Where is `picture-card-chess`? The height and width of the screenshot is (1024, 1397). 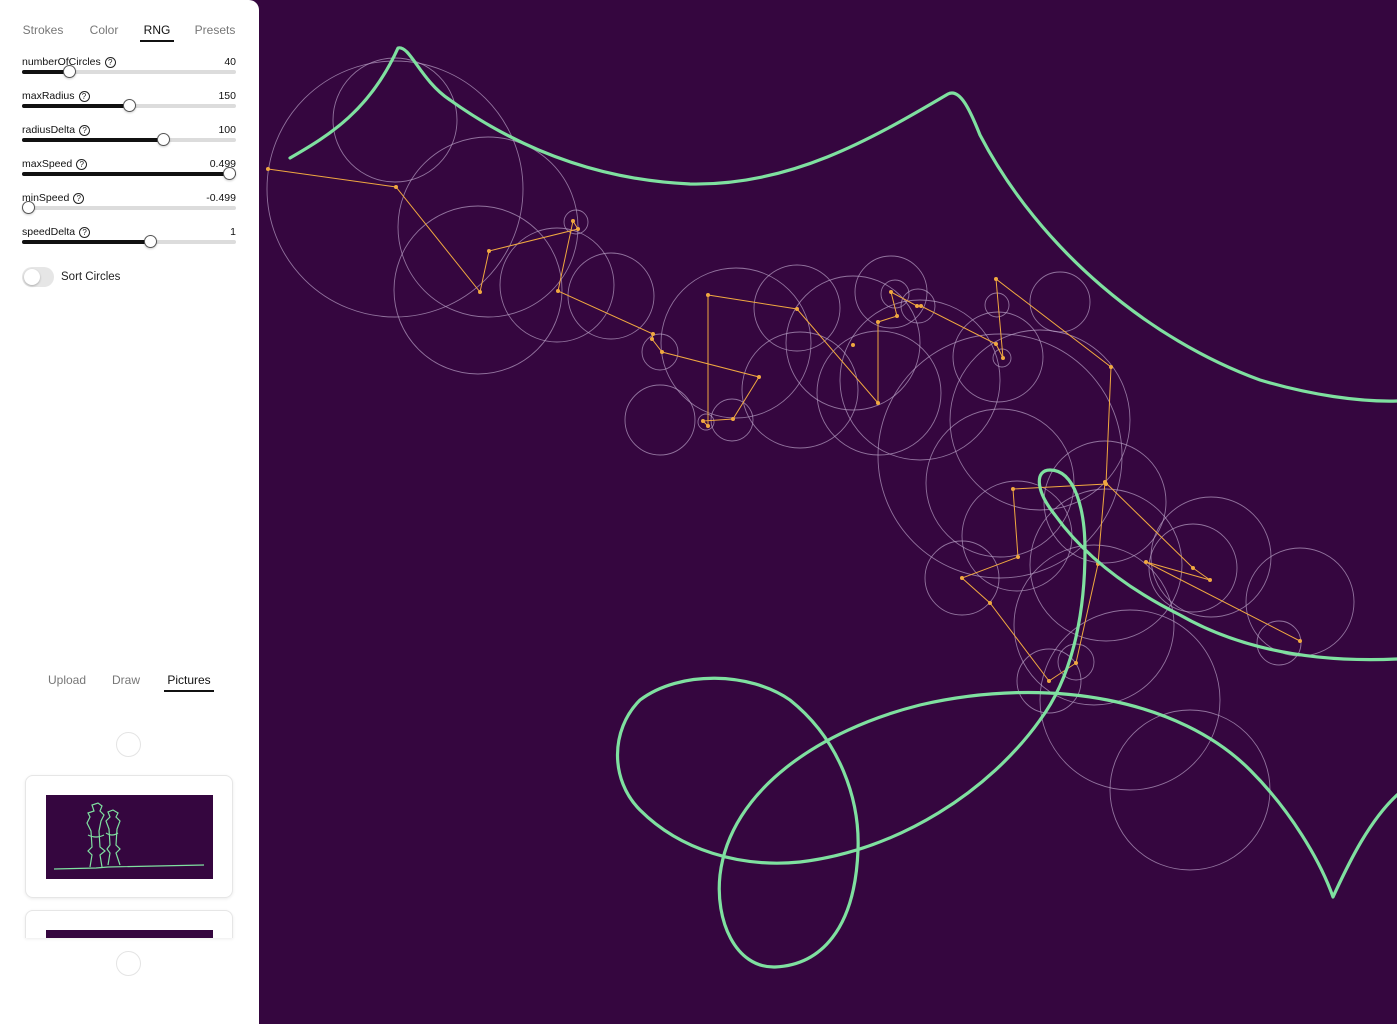
picture-card-chess is located at coordinates (129, 836).